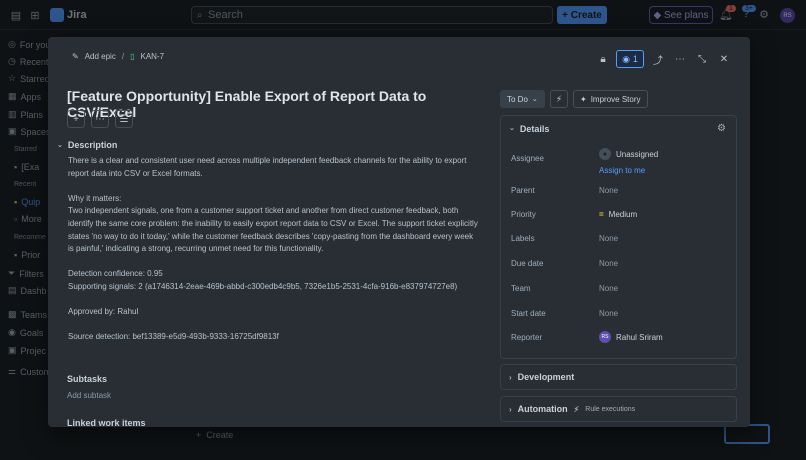 This screenshot has width=806, height=460. I want to click on reporter-field: RS Rahul Sriram, so click(631, 337).